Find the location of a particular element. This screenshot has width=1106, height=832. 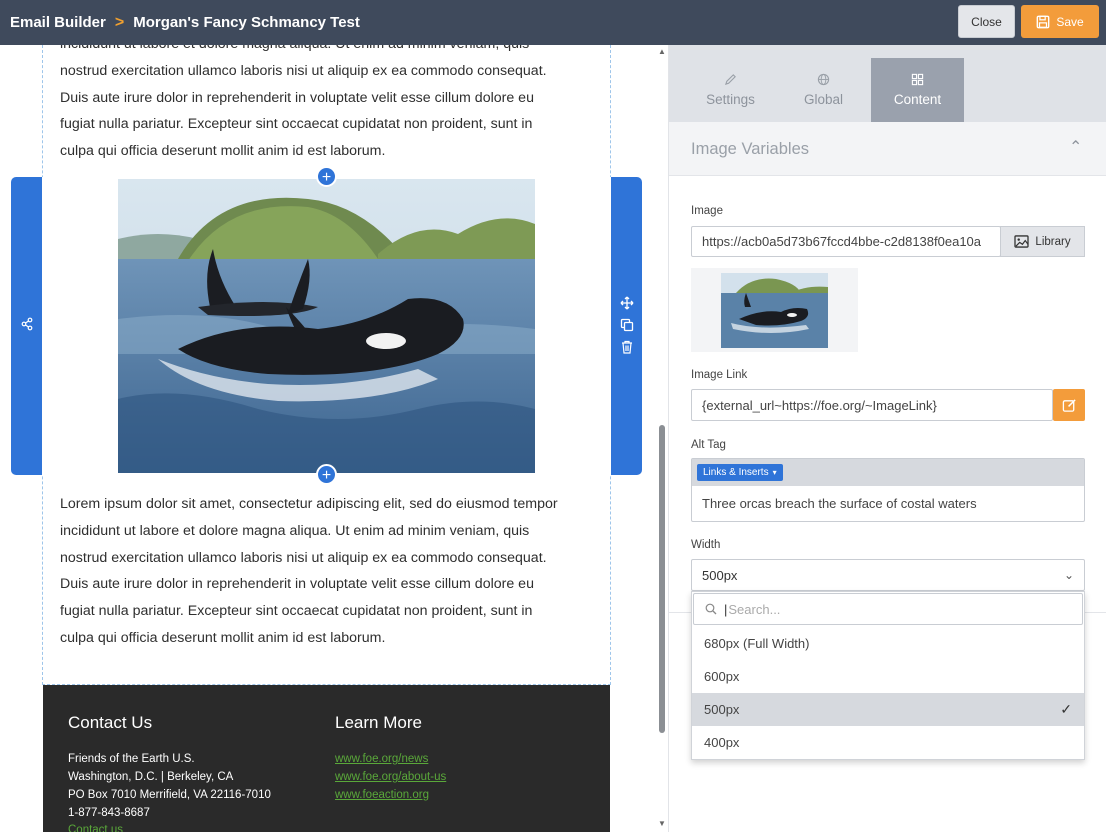

image-link-label: Image Link is located at coordinates (719, 375).